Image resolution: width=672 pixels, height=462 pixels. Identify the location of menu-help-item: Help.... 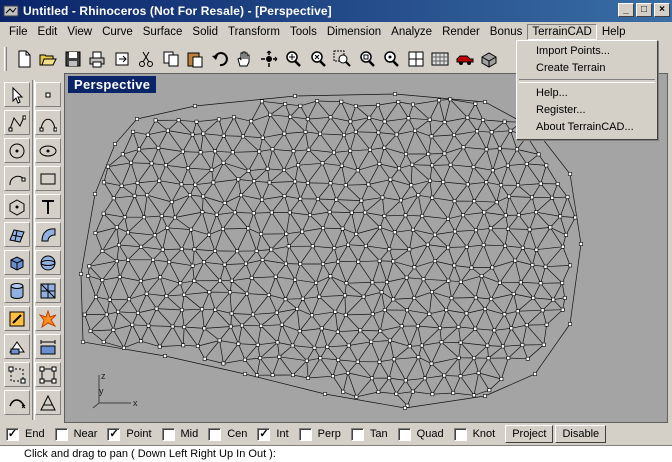
(587, 93).